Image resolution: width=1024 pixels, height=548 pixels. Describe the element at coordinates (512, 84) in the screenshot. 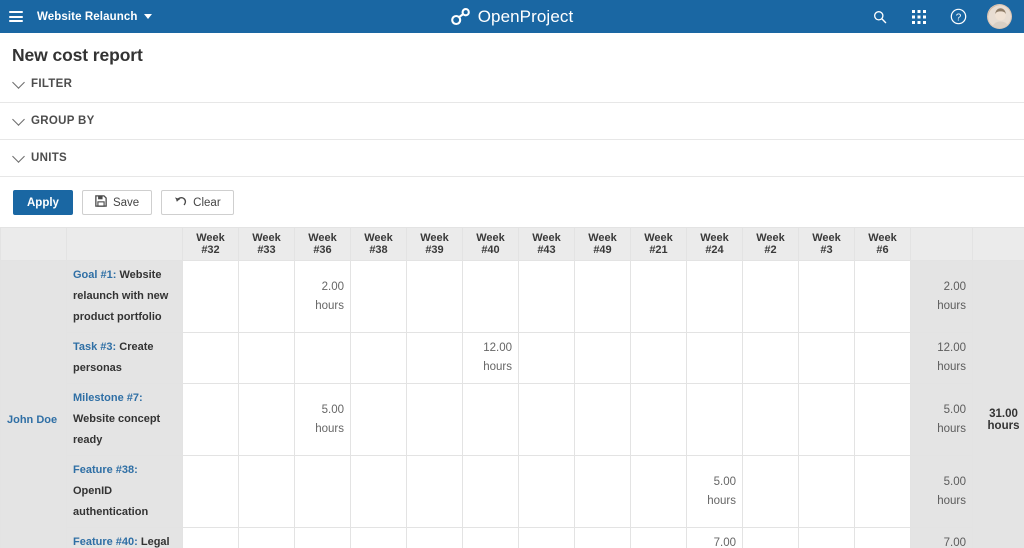

I see `filter-section-toggle: FILTER` at that location.